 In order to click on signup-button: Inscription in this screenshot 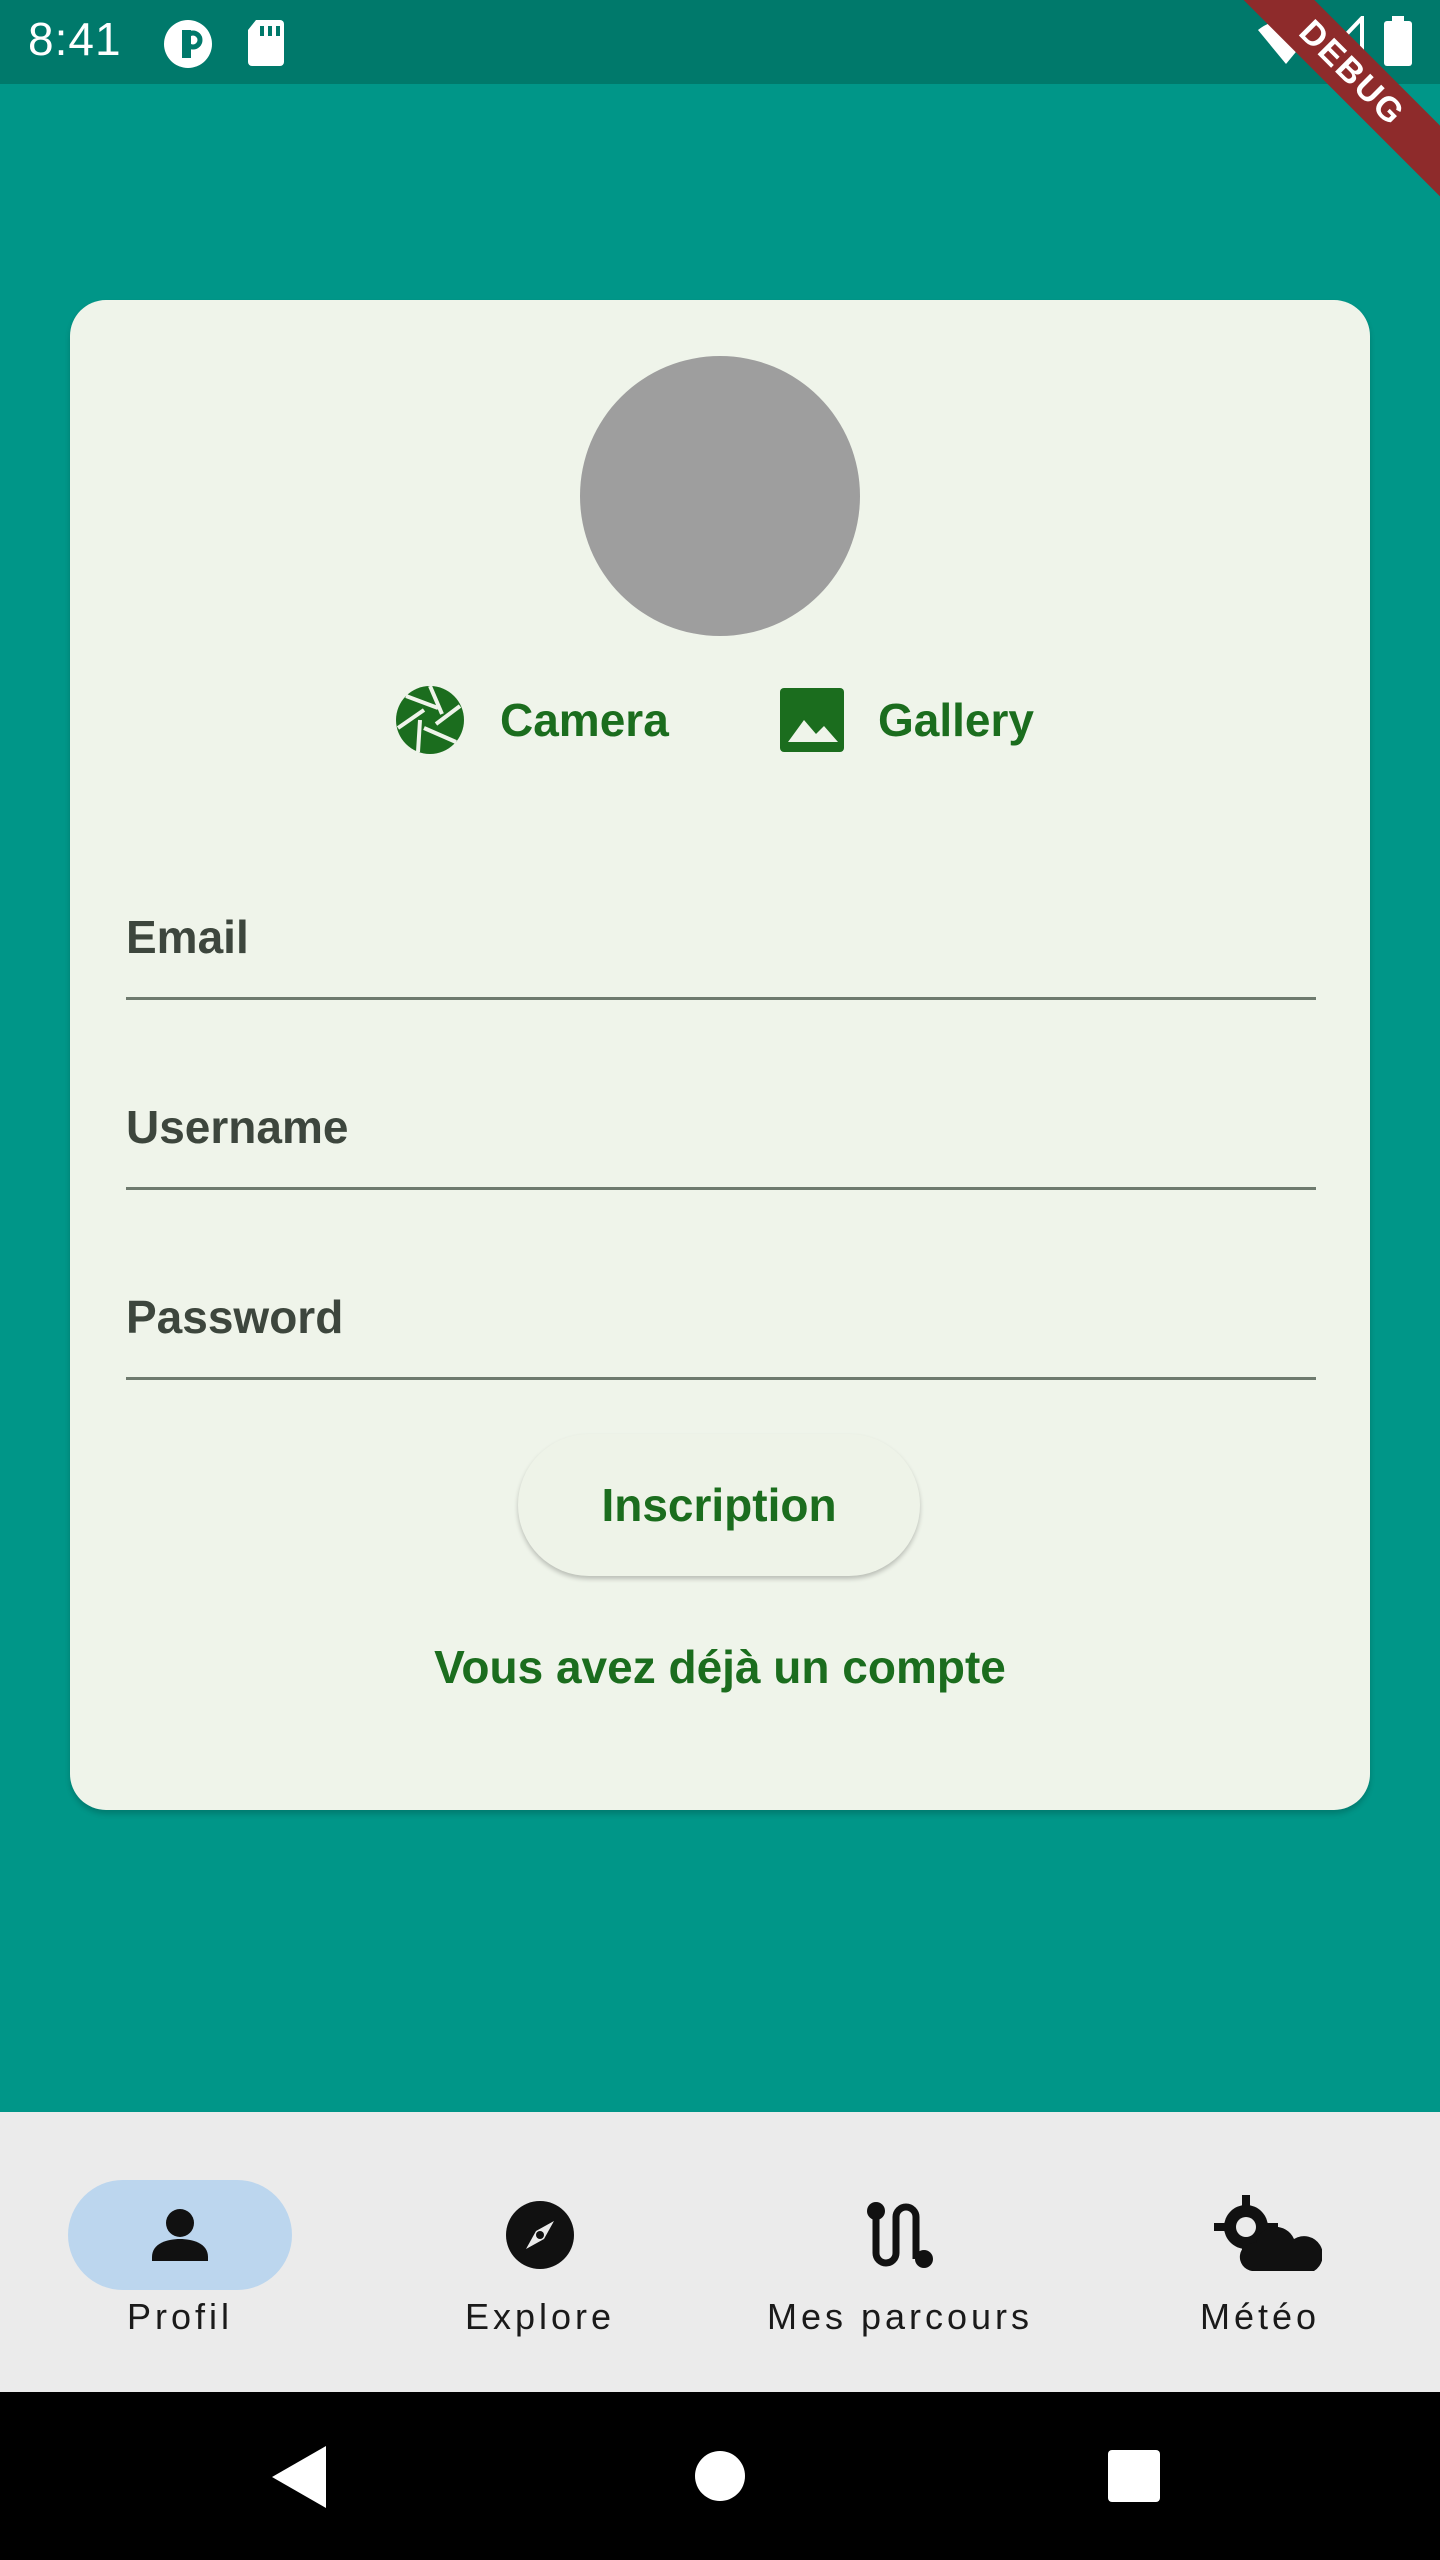, I will do `click(719, 1505)`.